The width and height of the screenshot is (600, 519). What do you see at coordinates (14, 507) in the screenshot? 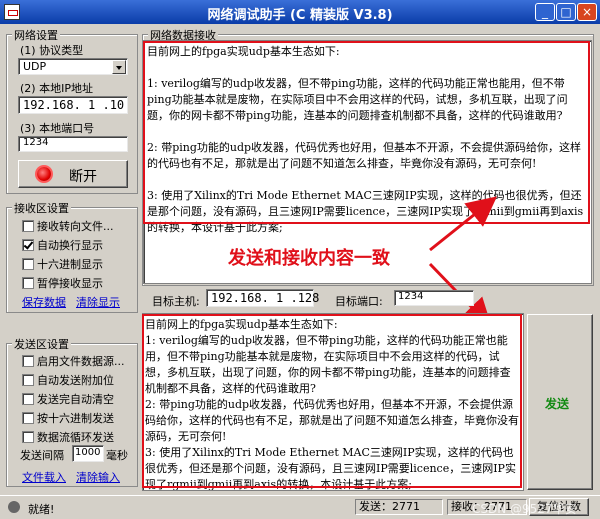
I see `status-icon` at bounding box center [14, 507].